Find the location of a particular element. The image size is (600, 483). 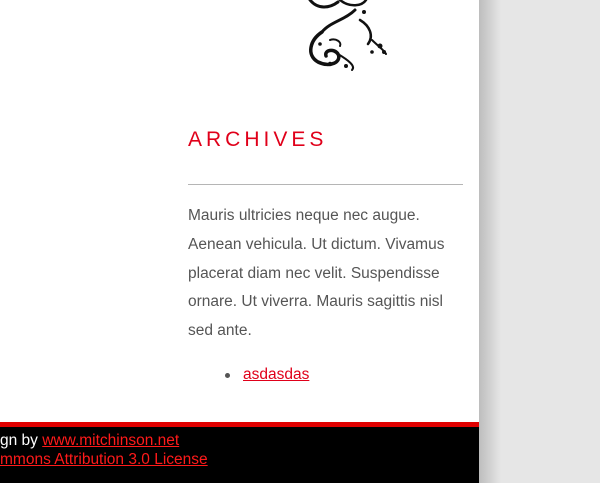

archive-list: asdasdas is located at coordinates (325, 375).